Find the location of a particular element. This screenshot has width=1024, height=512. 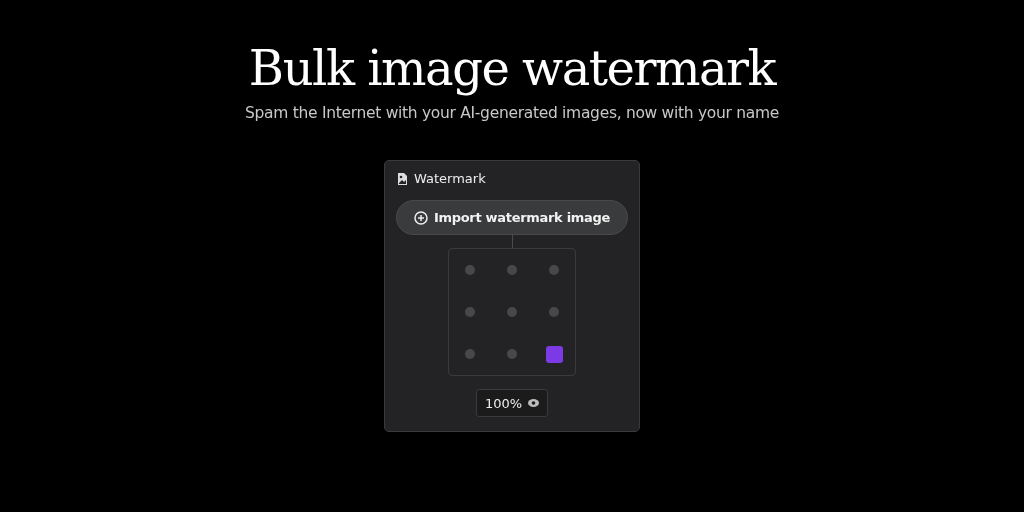

panel-title: Watermark is located at coordinates (450, 178).